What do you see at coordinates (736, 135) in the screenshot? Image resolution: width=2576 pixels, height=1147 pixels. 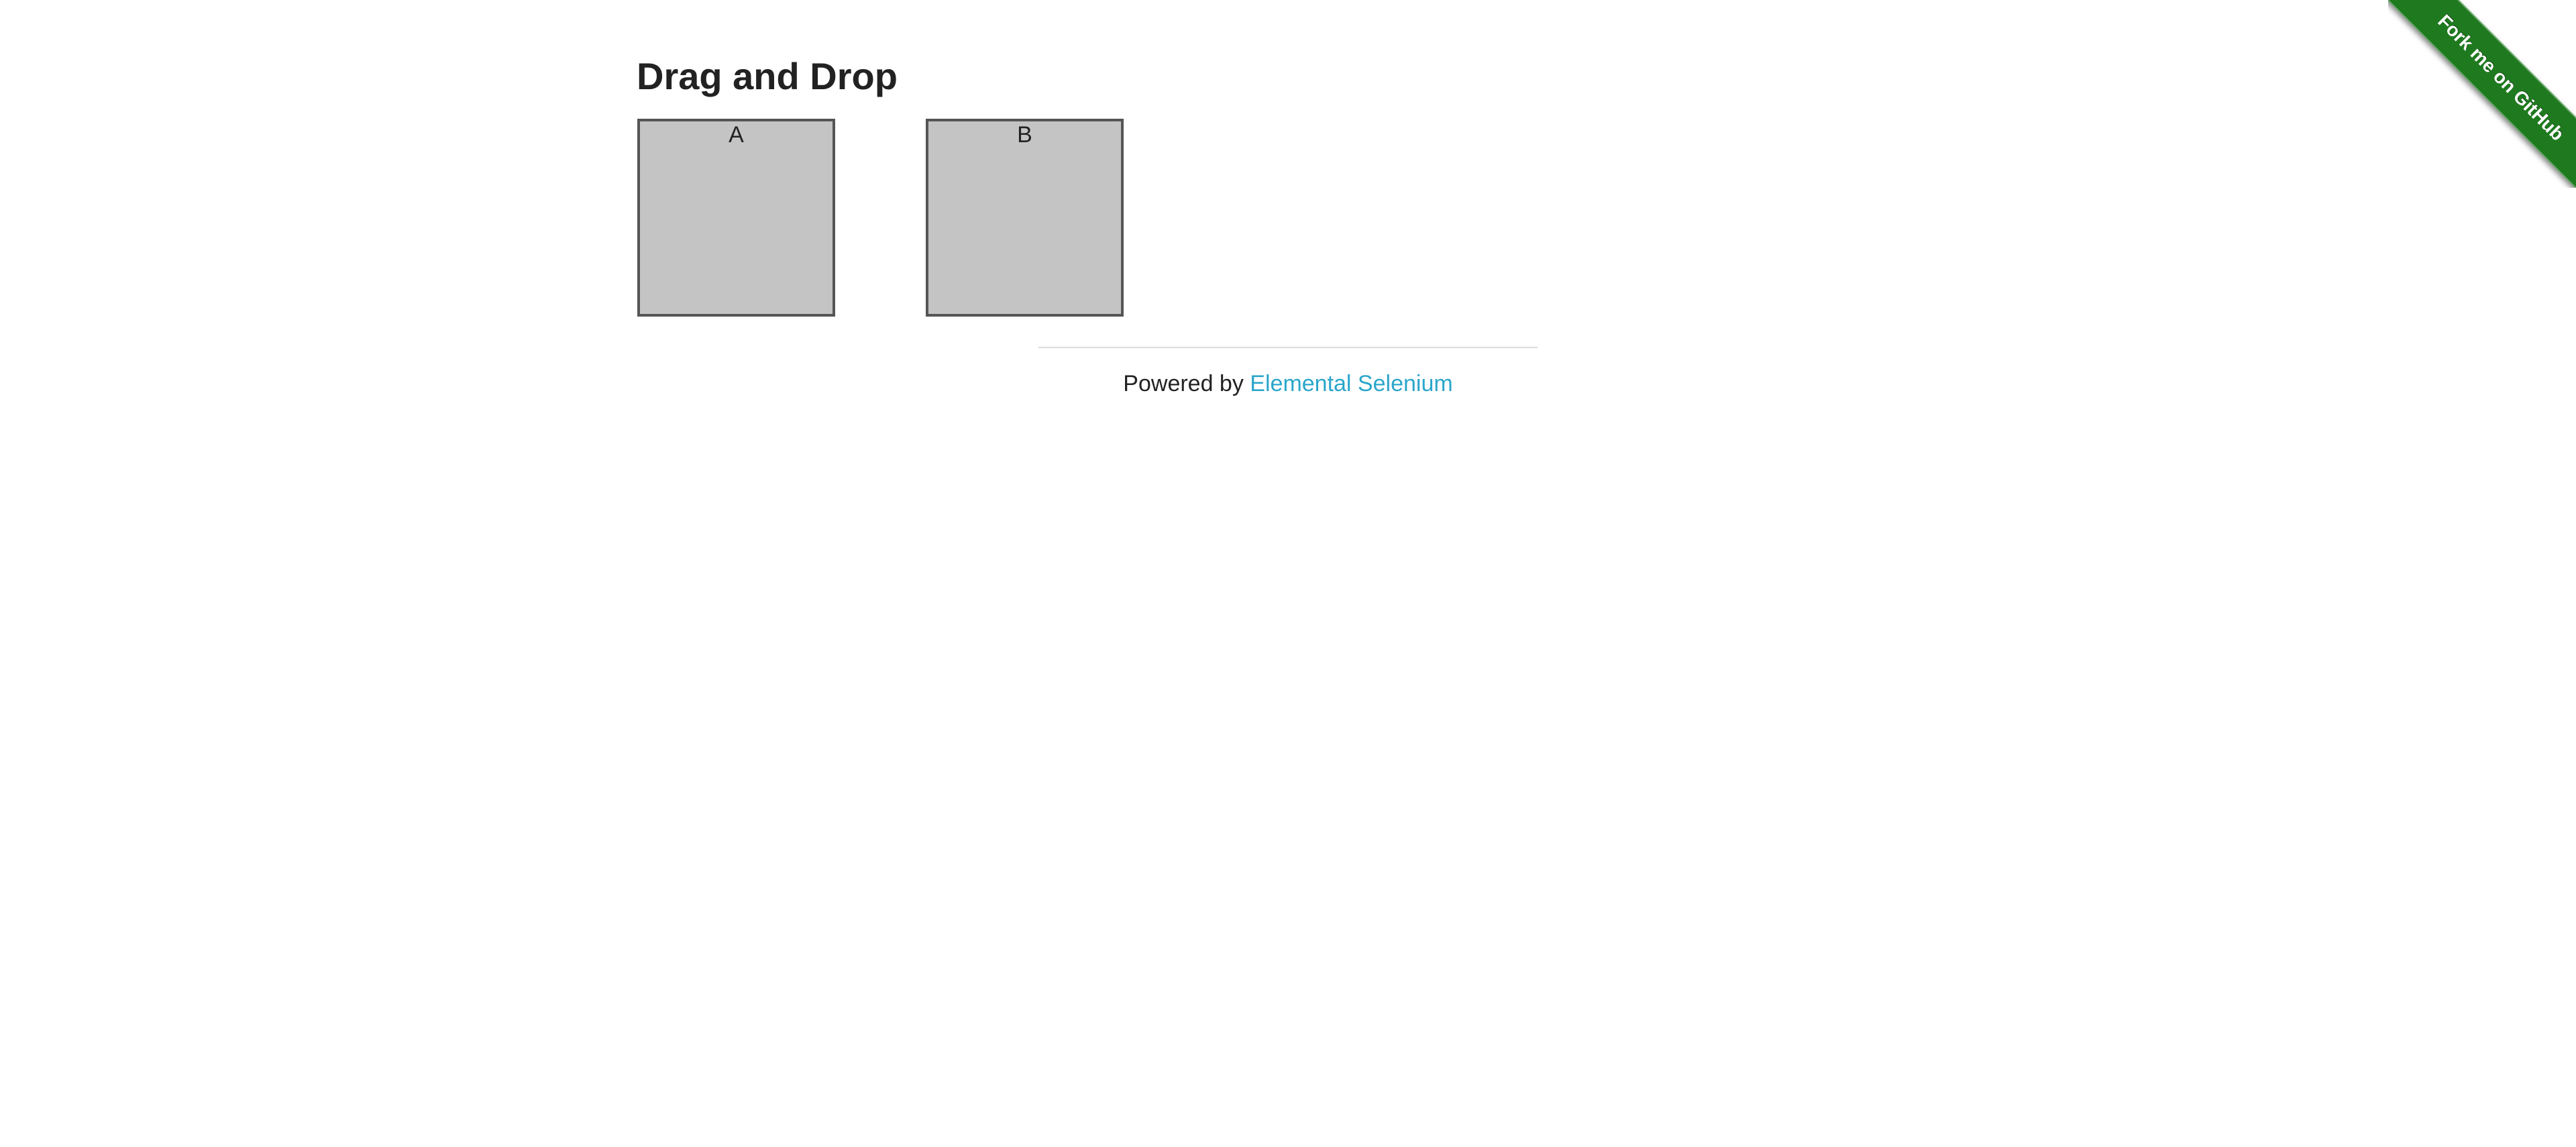 I see `drag-box-a-label: A` at bounding box center [736, 135].